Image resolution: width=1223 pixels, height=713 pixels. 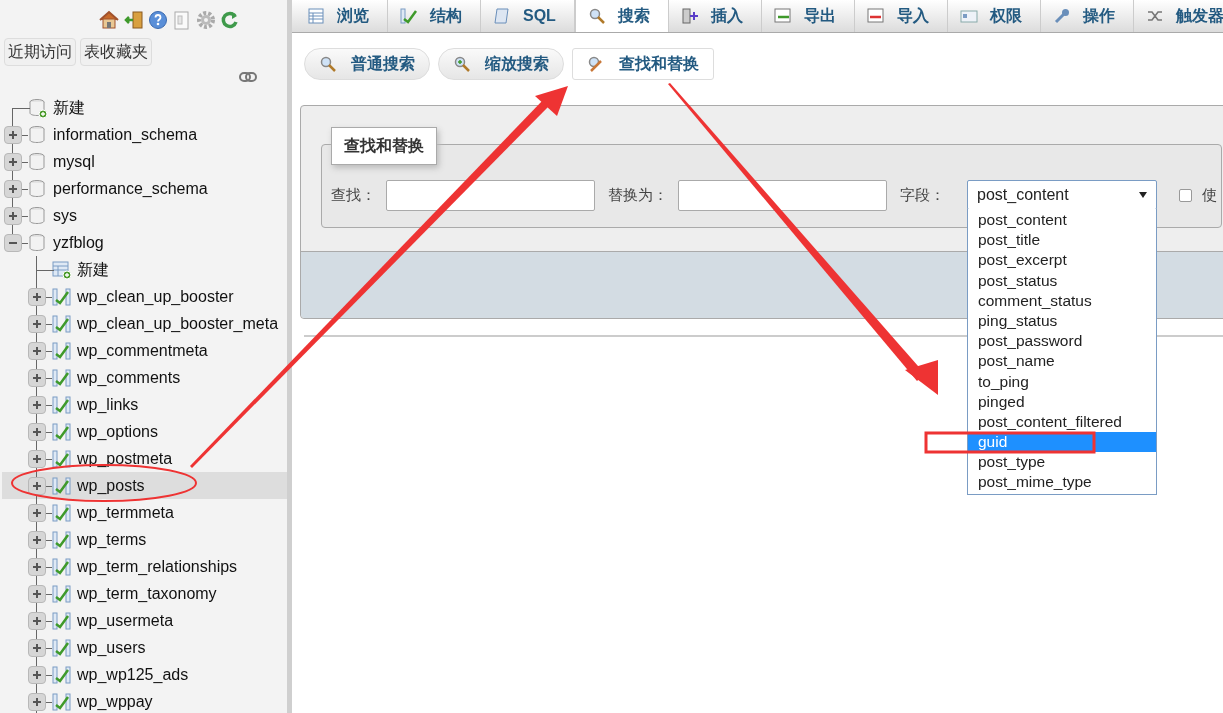 What do you see at coordinates (689, 16) in the screenshot?
I see `insert-icon` at bounding box center [689, 16].